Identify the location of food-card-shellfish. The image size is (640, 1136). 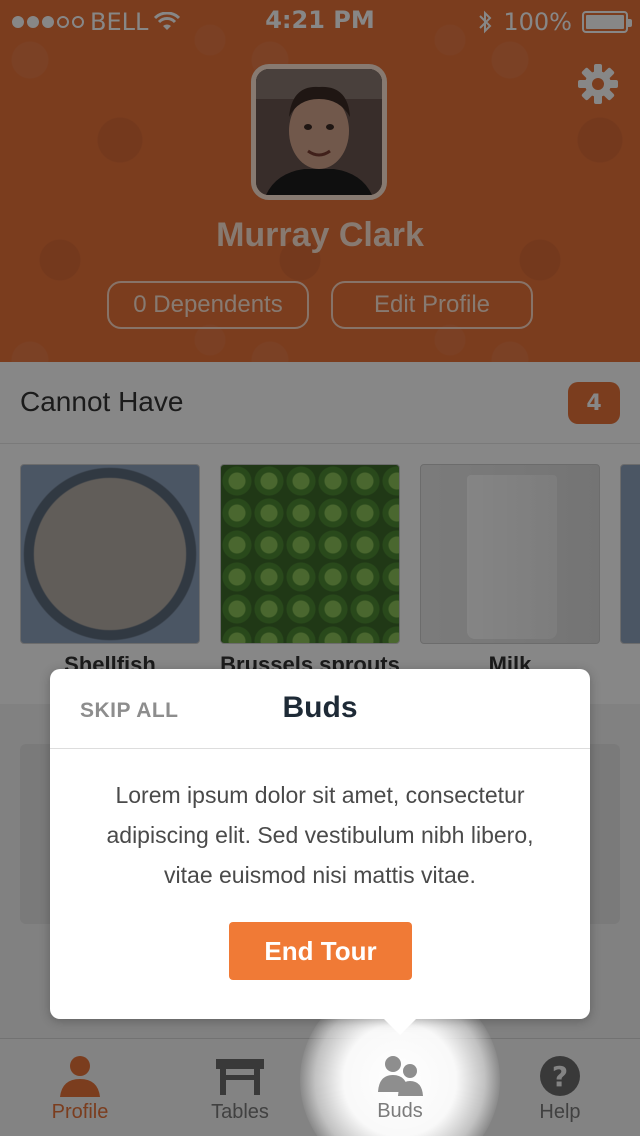
(110, 554).